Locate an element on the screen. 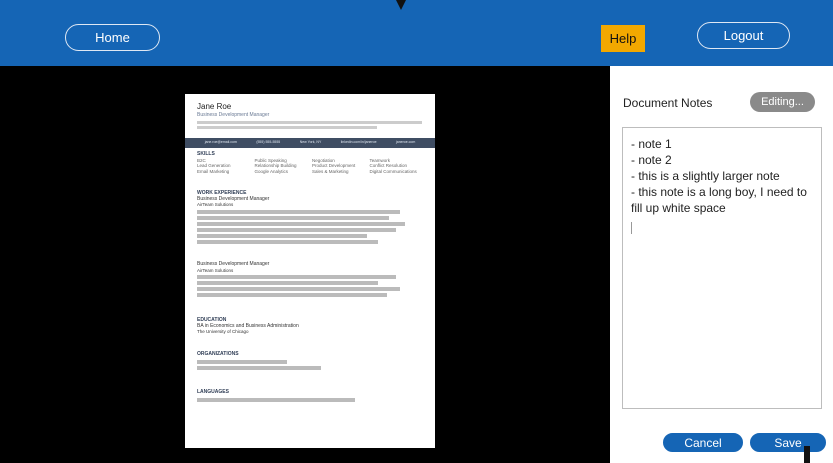 Image resolution: width=833 pixels, height=463 pixels. education-school: The University of Chicago is located at coordinates (223, 331).